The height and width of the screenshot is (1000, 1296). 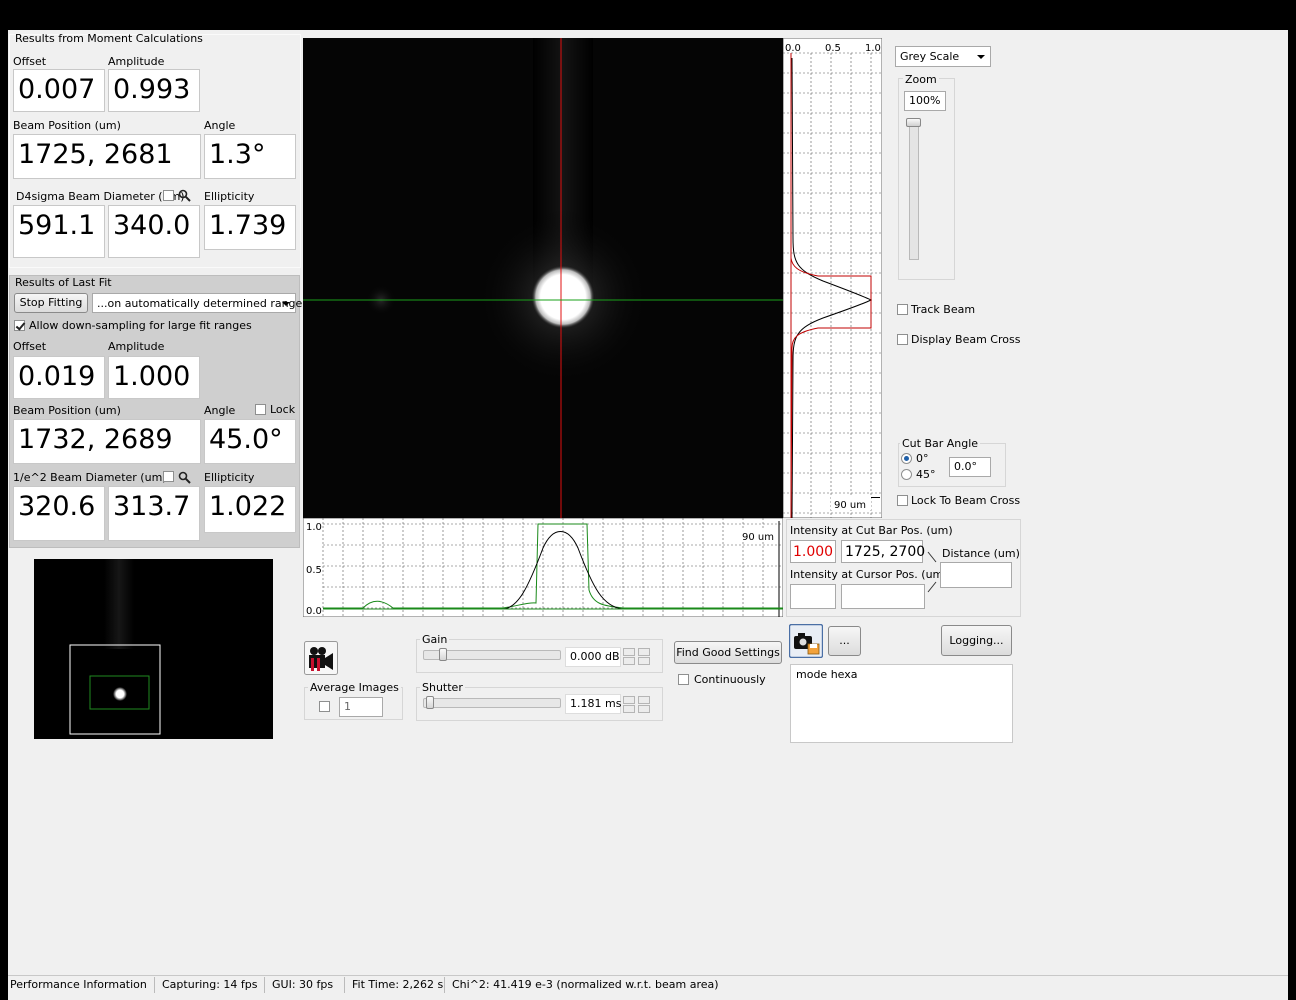 I want to click on moment-diameter-checkbox, so click(x=168, y=195).